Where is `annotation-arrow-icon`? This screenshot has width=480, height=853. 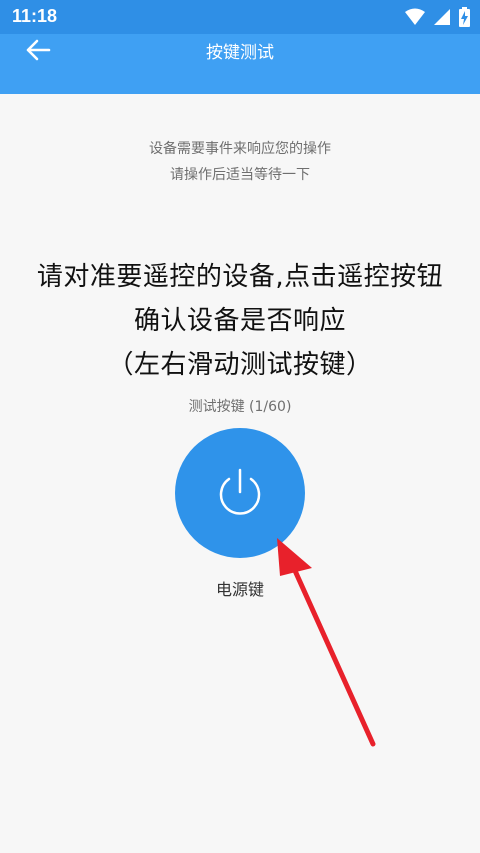 annotation-arrow-icon is located at coordinates (326, 642).